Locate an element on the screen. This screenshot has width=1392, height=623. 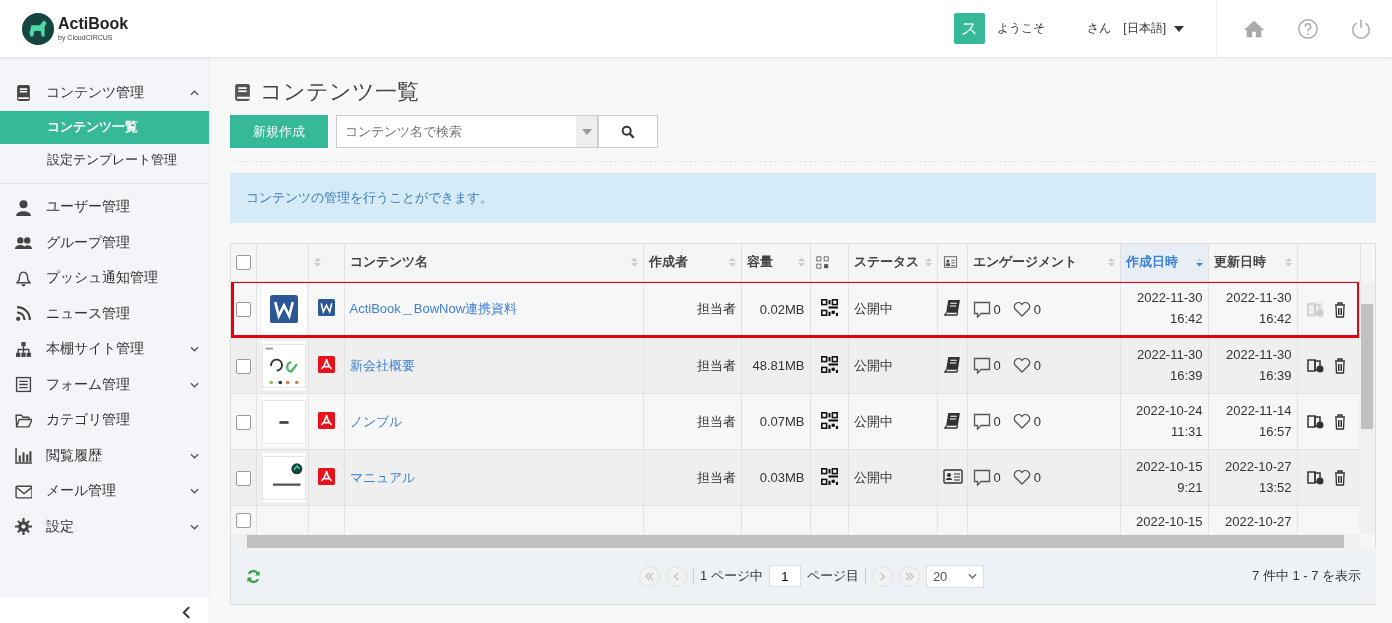
help-icon is located at coordinates (1308, 28).